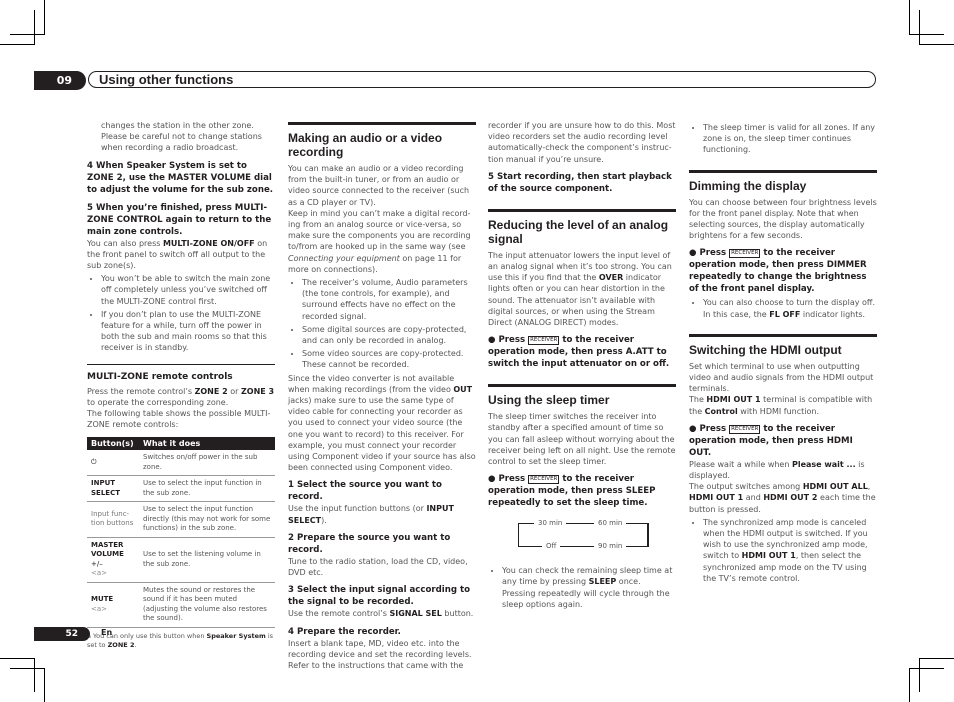 Image resolution: width=954 pixels, height=702 pixels. What do you see at coordinates (207, 443) in the screenshot?
I see `table-header: What it does` at bounding box center [207, 443].